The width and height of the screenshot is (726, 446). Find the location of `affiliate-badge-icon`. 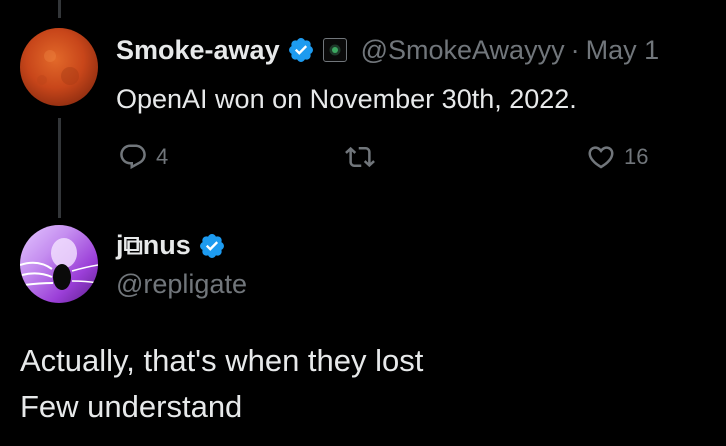

affiliate-badge-icon is located at coordinates (334, 50).